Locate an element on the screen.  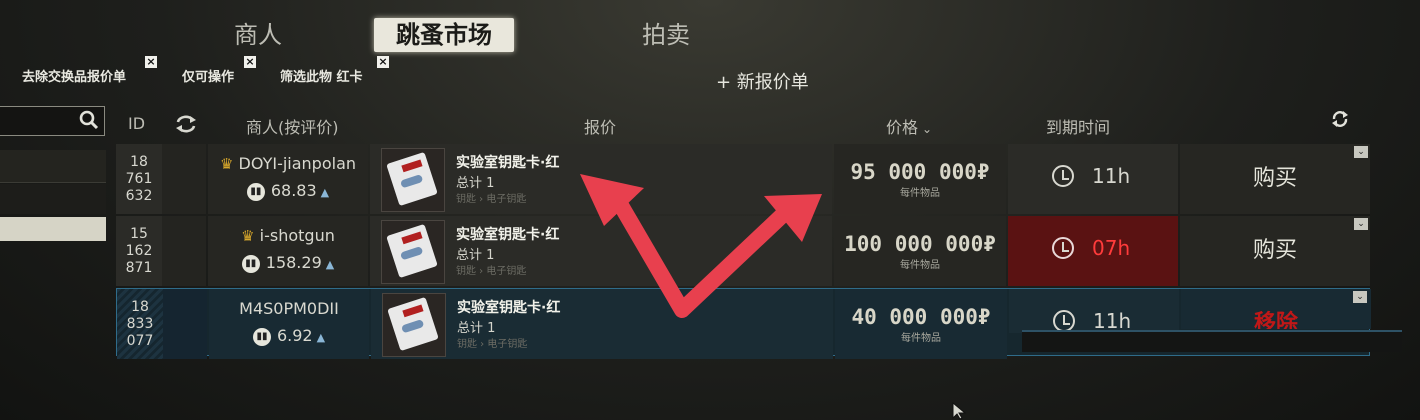
price-cell: 100 000 000₽ 每件物品 is located at coordinates (920, 251).